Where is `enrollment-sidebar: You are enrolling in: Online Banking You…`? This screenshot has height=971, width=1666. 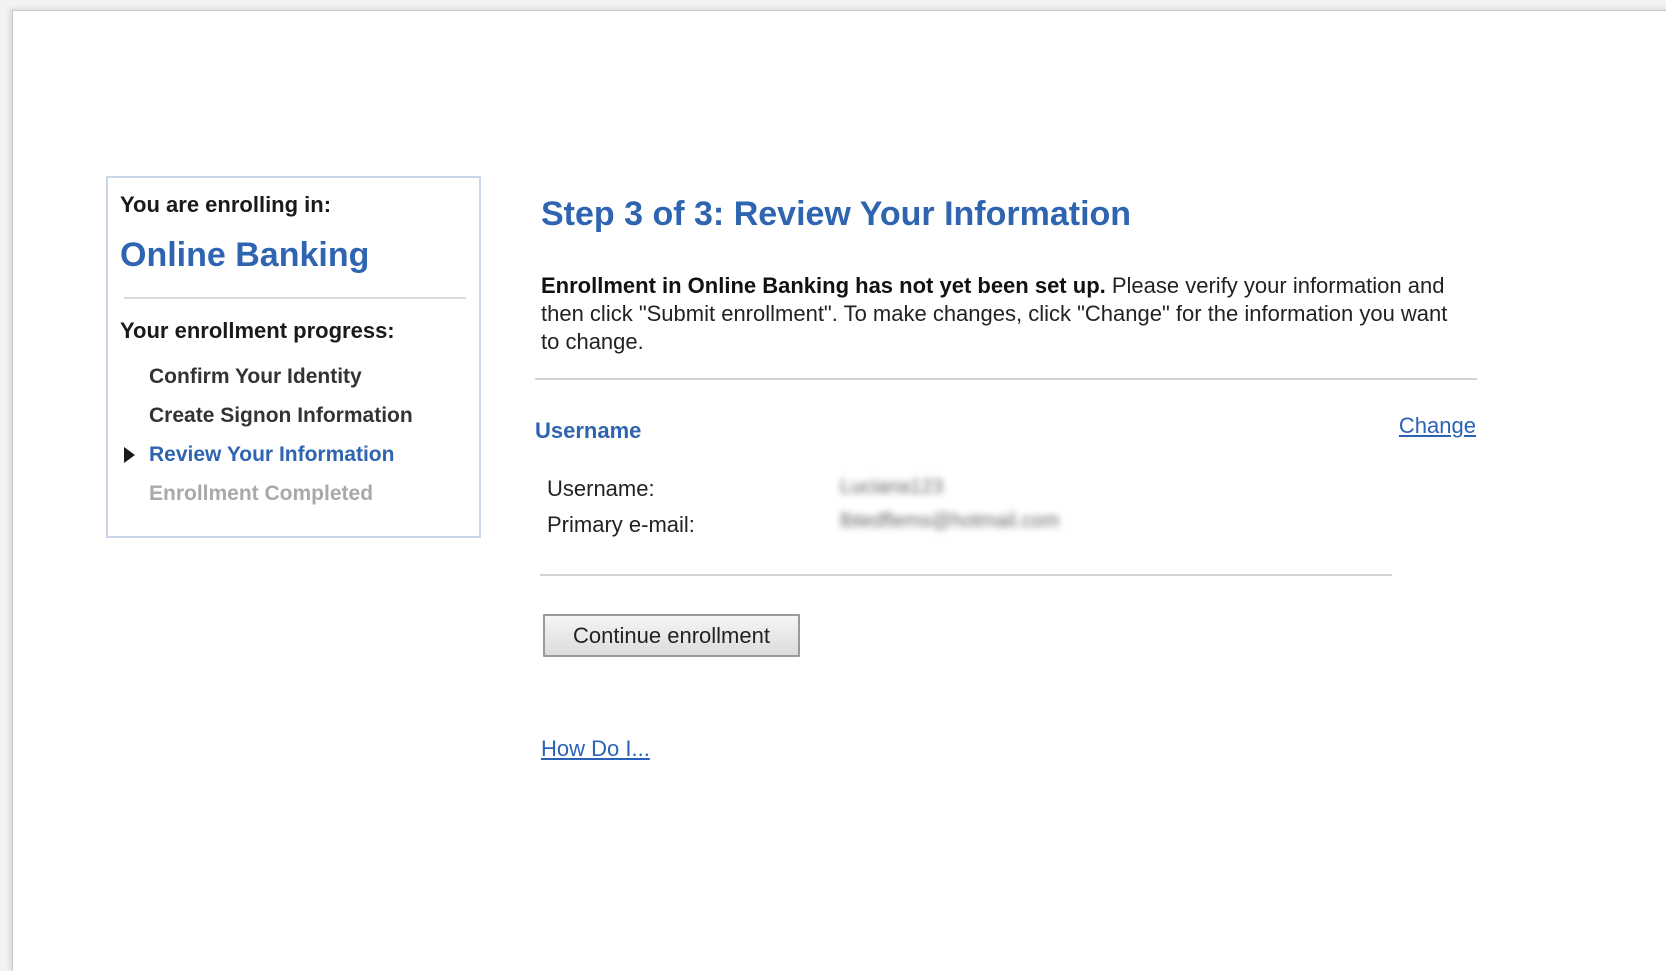 enrollment-sidebar: You are enrolling in: Online Banking You… is located at coordinates (293, 357).